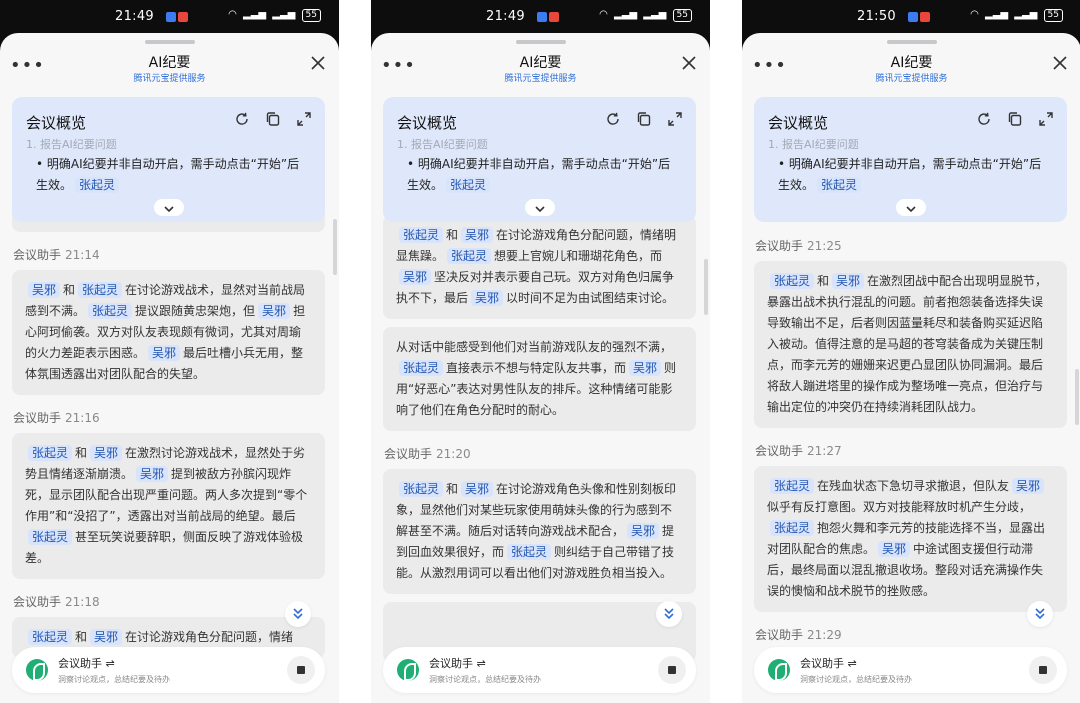 This screenshot has height=703, width=1080. I want to click on card-text: 直接表示不想与特定队友共事，而, so click(536, 368).